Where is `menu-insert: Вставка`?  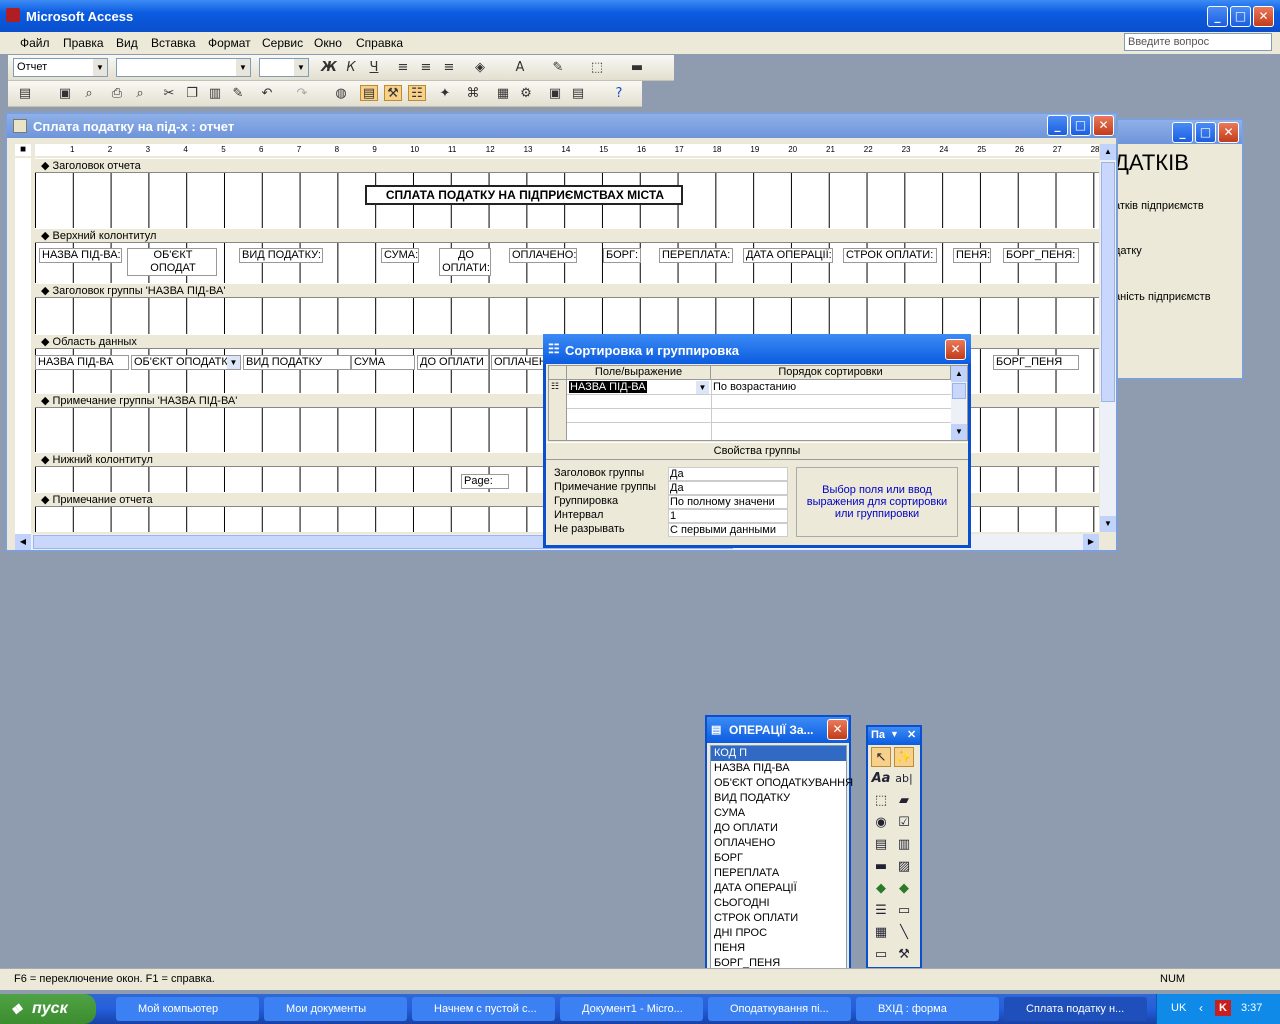 menu-insert: Вставка is located at coordinates (173, 43).